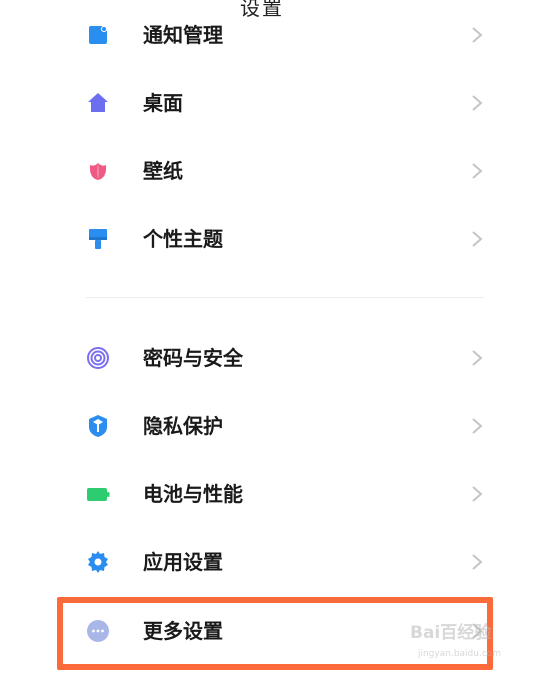  What do you see at coordinates (193, 358) in the screenshot?
I see `settings-item-label: 密码与安全` at bounding box center [193, 358].